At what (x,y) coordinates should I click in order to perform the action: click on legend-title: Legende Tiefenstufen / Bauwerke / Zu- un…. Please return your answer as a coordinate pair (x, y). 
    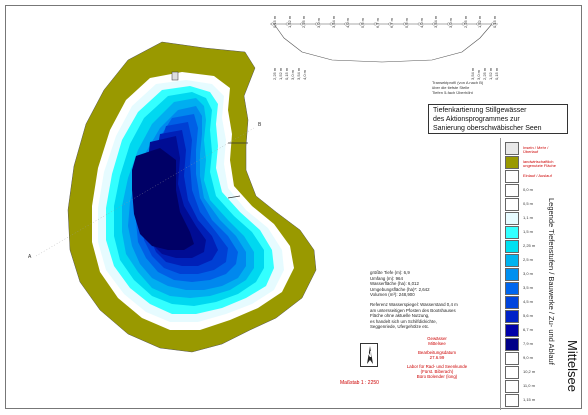
    Looking at the image, I should click on (551, 281).